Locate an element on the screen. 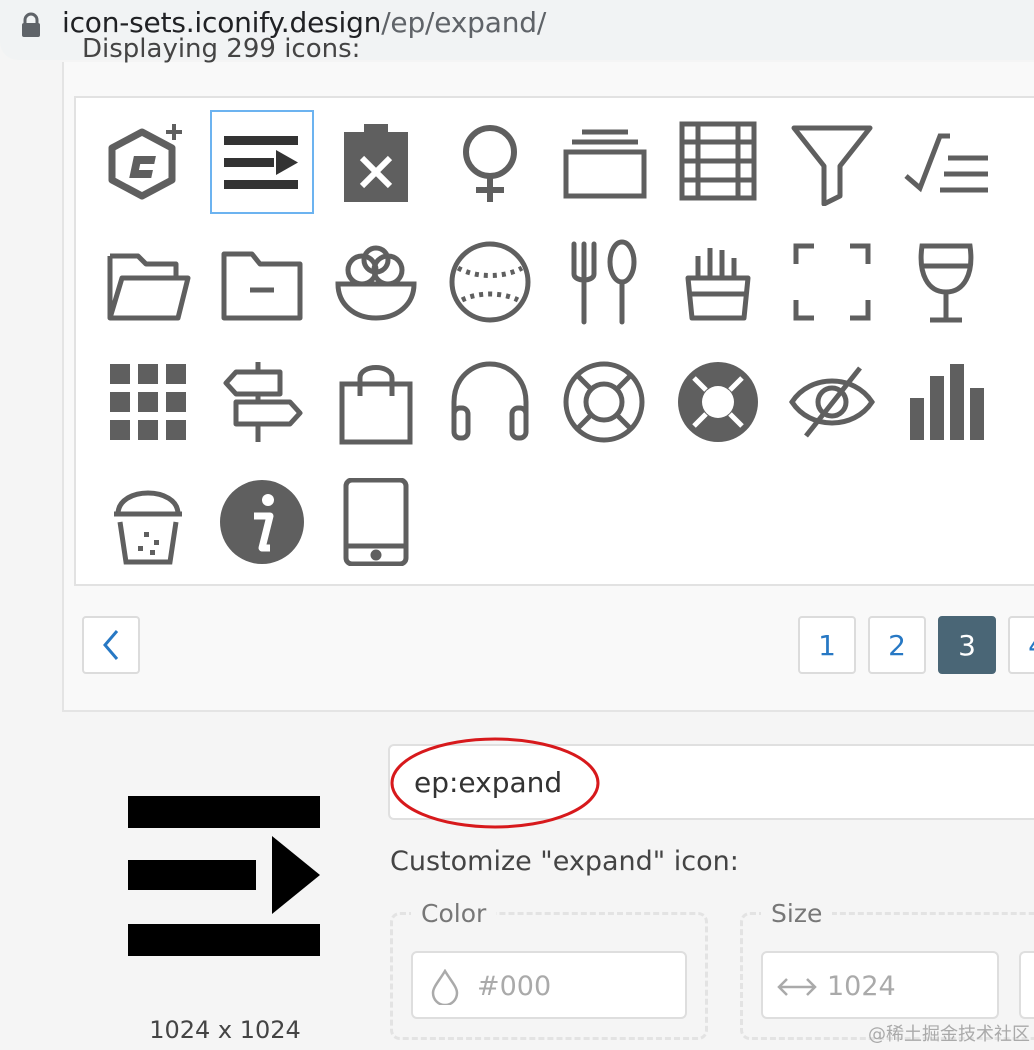 The image size is (1034, 1050). finished-icon is located at coordinates (946, 162).